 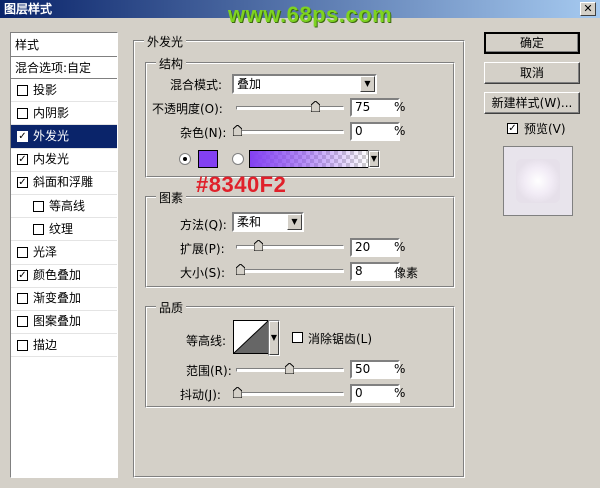 I want to click on blend-mode-select: 叠加 ▼, so click(x=304, y=84).